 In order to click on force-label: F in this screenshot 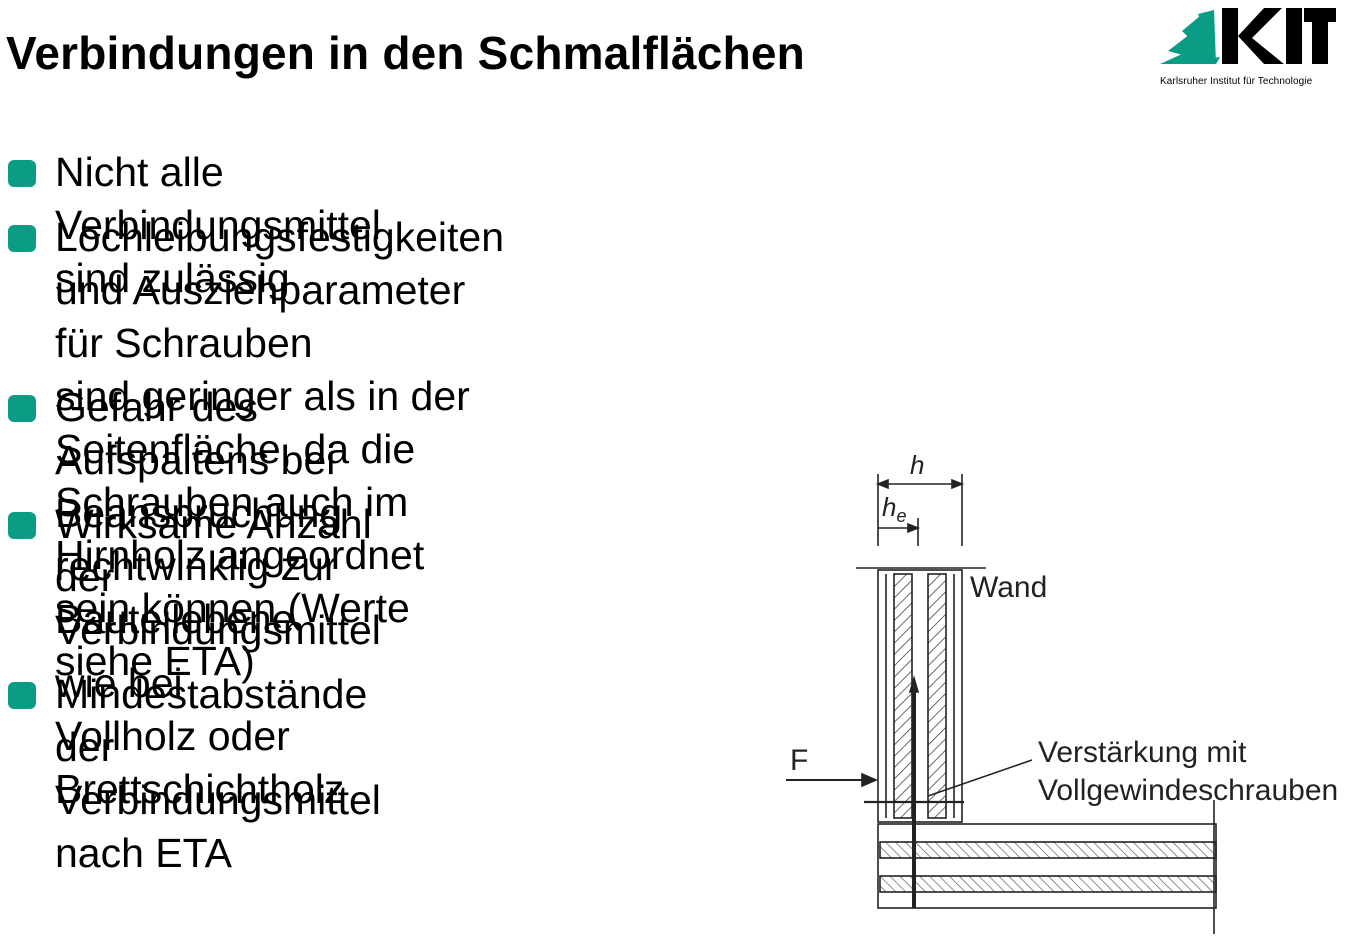, I will do `click(799, 760)`.